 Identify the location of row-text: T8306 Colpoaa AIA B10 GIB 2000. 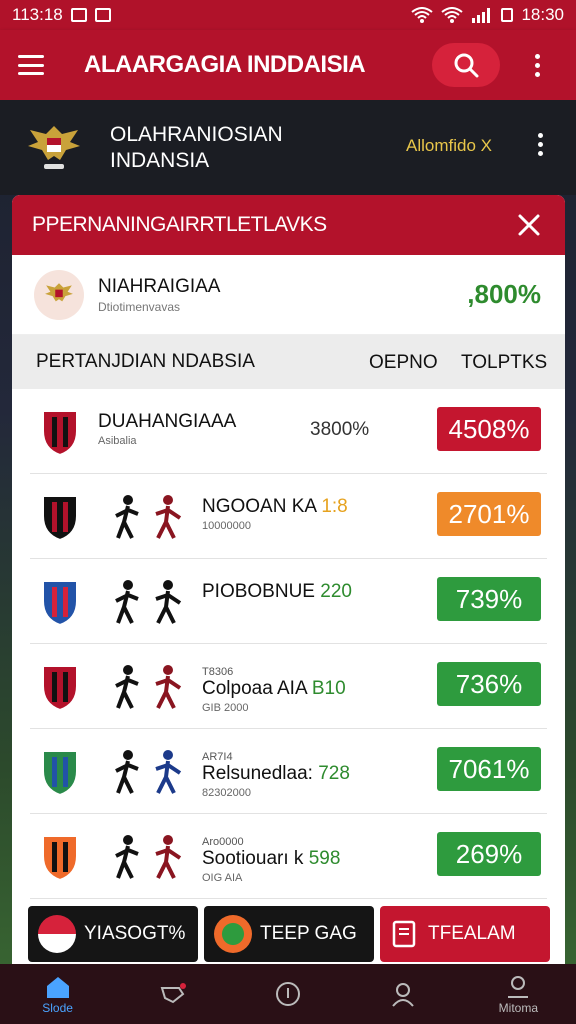
(274, 690).